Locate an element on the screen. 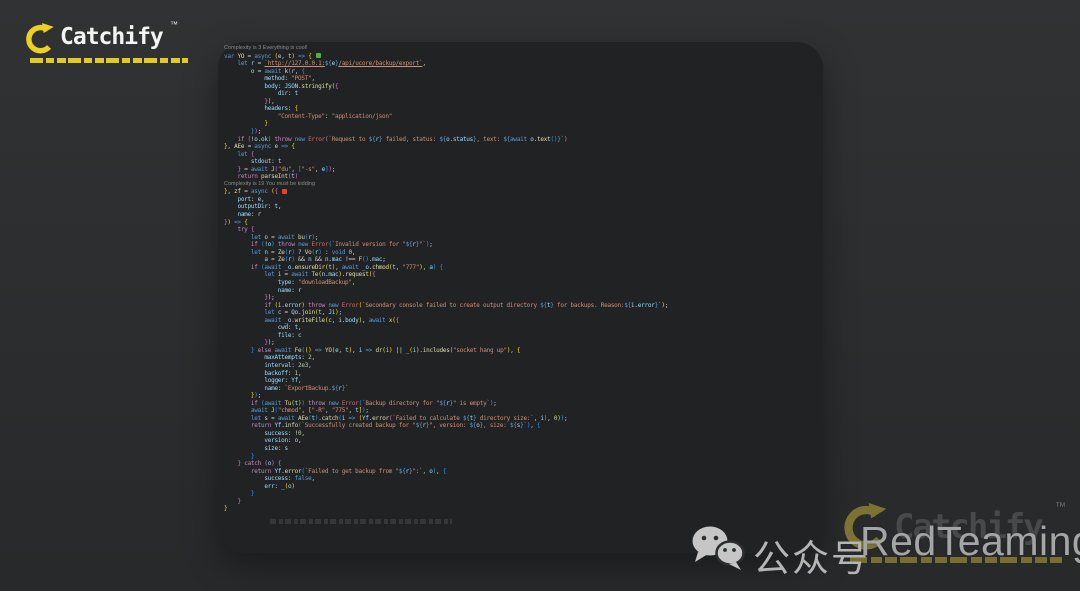 The image size is (1080, 591). code-token: "du" is located at coordinates (284, 169).